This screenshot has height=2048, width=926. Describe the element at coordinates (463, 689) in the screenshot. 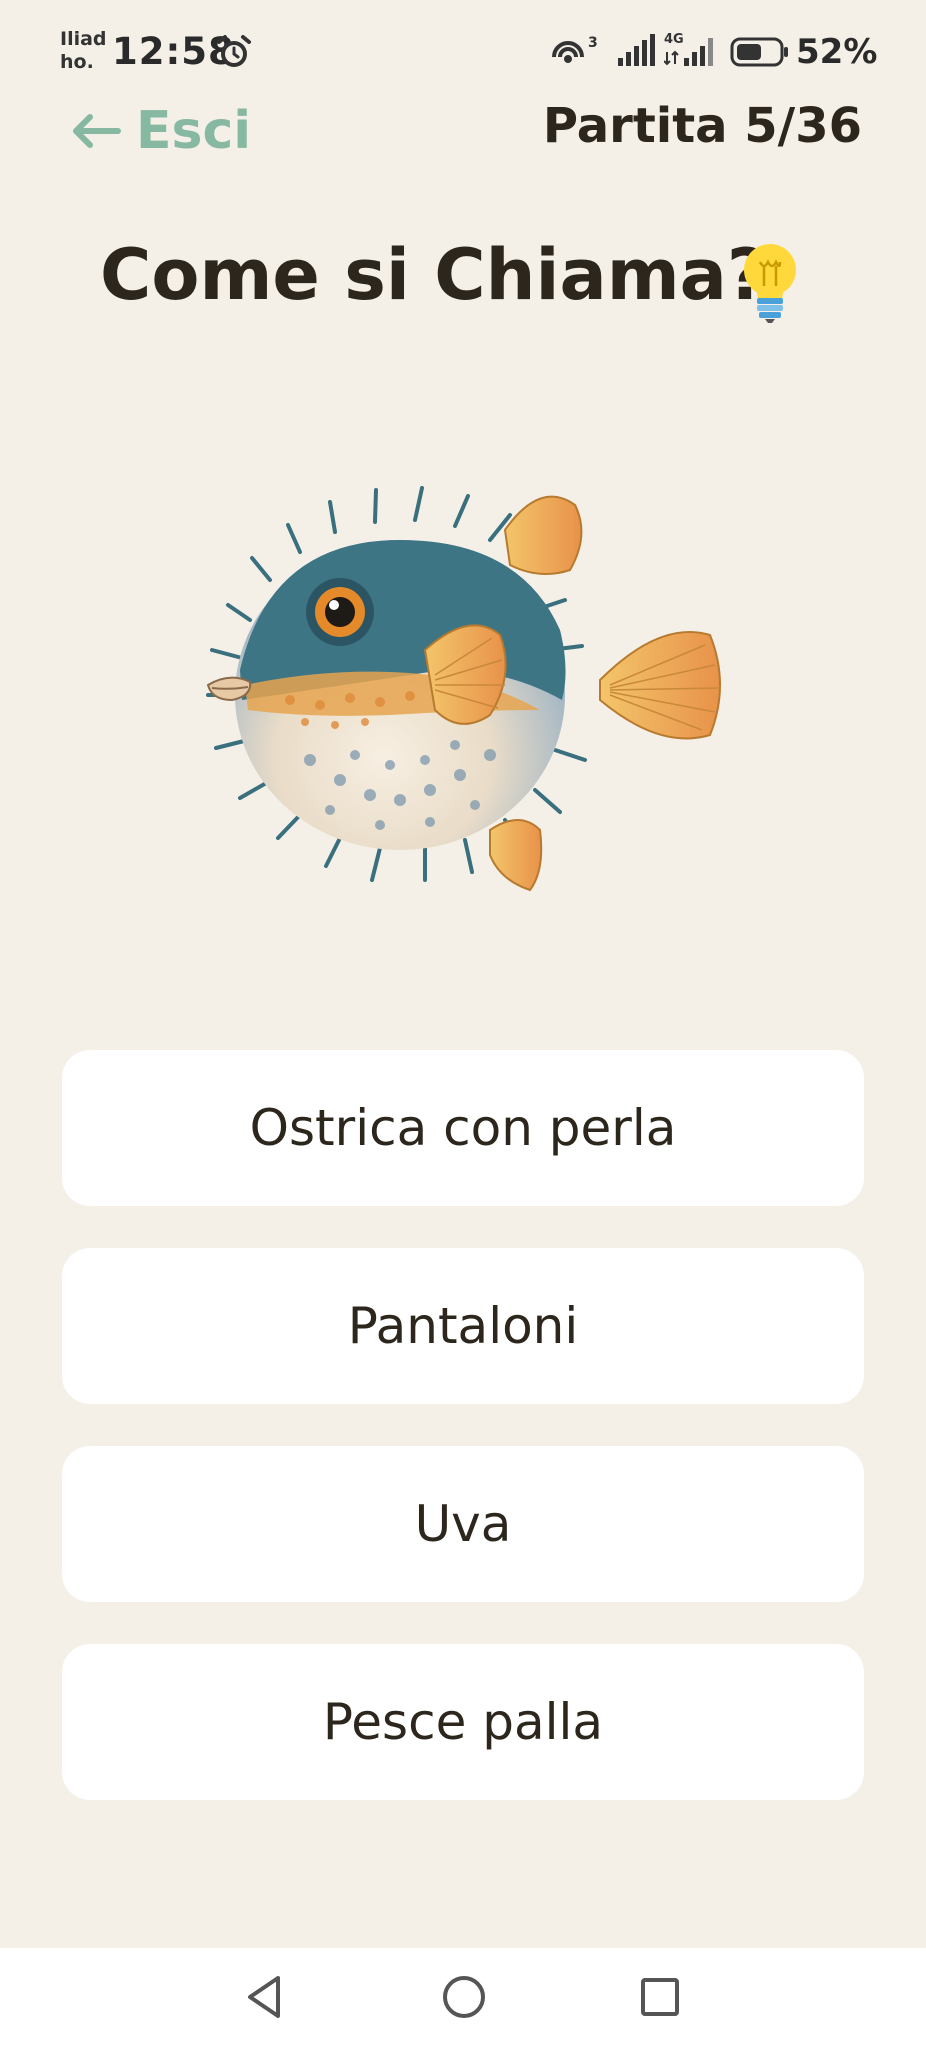

I see `pufferfish-image` at that location.